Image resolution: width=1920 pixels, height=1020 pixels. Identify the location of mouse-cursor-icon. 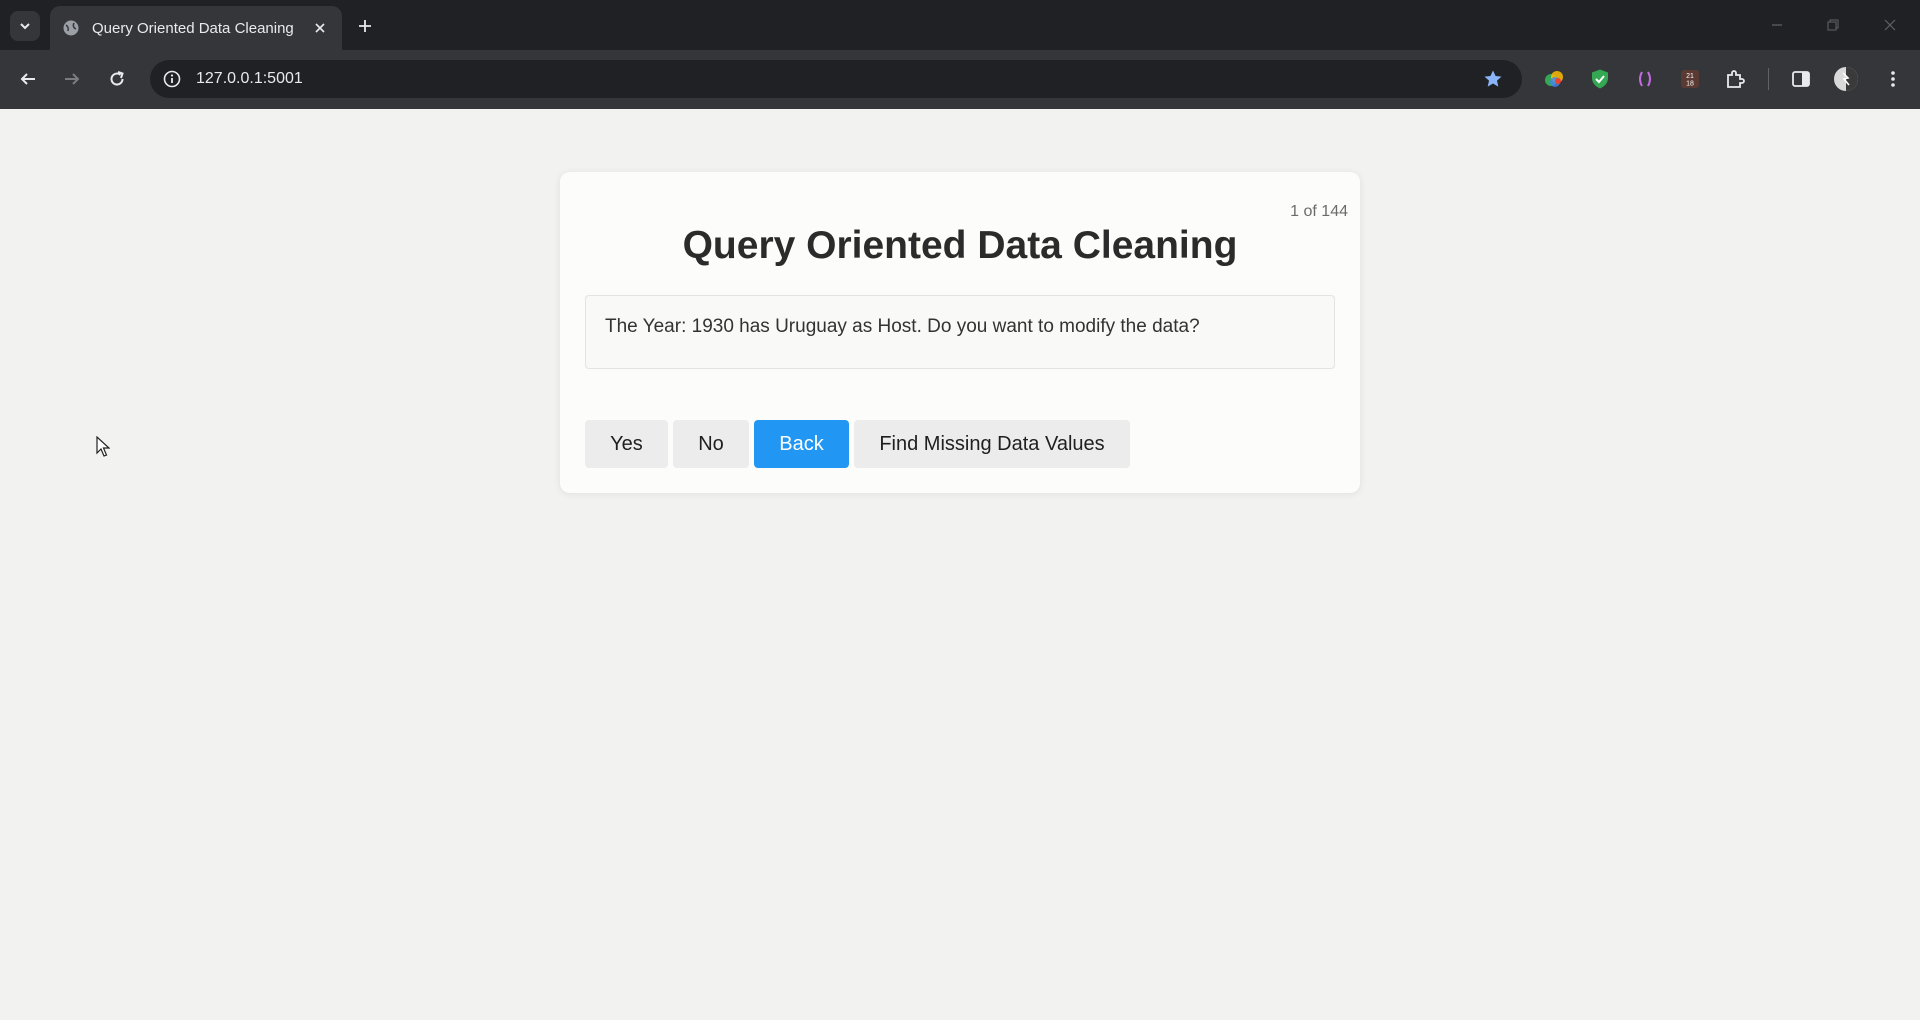
(103, 446).